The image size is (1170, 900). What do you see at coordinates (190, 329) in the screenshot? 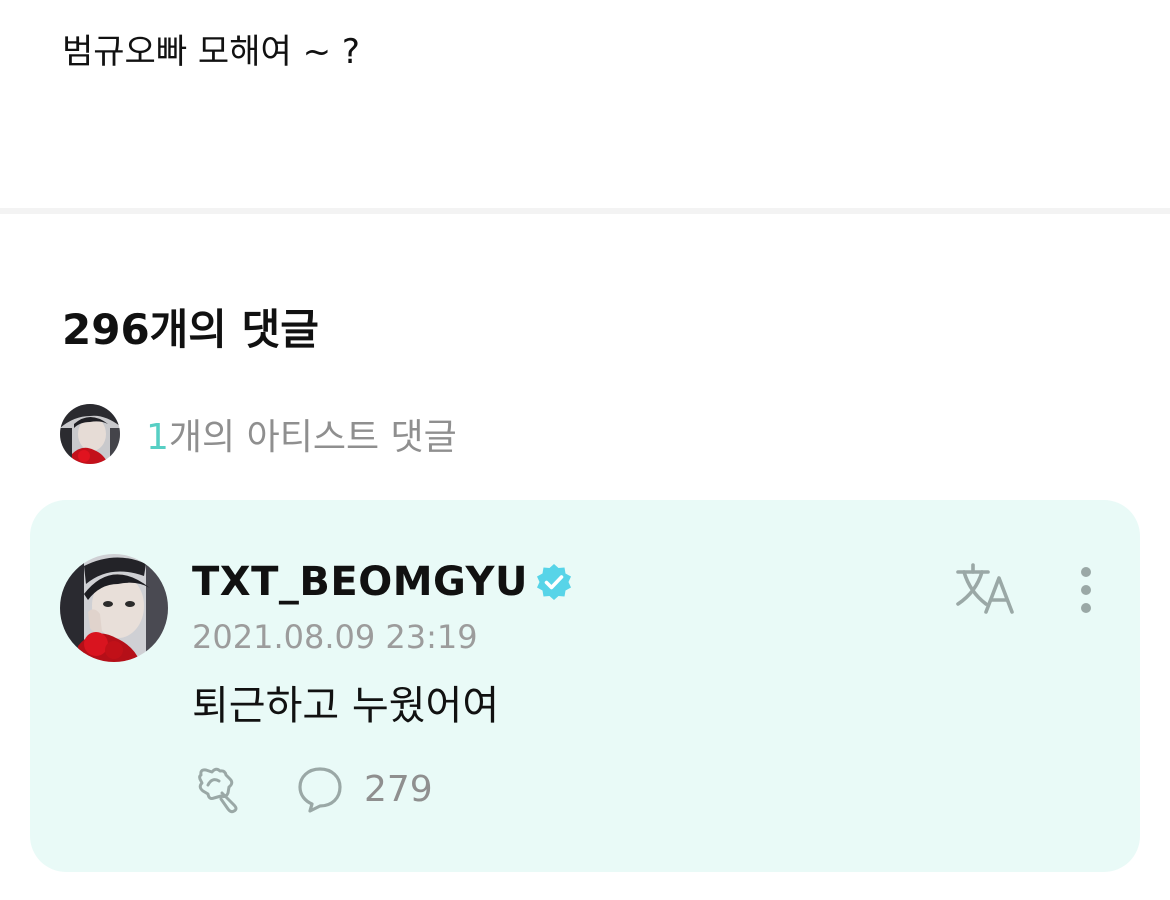
I see `comments-count-title: 296개의 댓글` at bounding box center [190, 329].